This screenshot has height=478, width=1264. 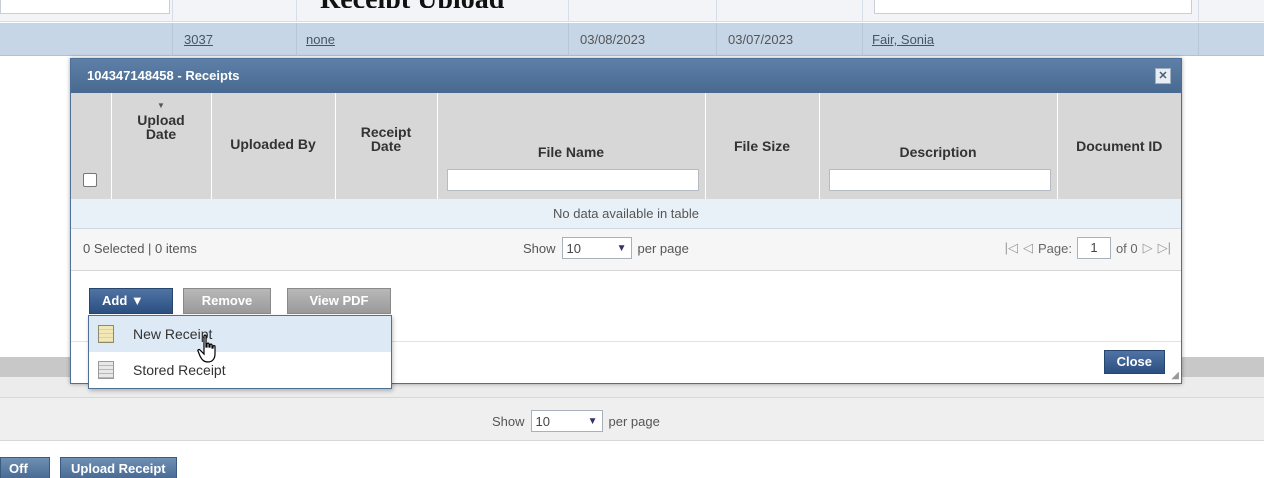 I want to click on description-filter-input, so click(x=939, y=180).